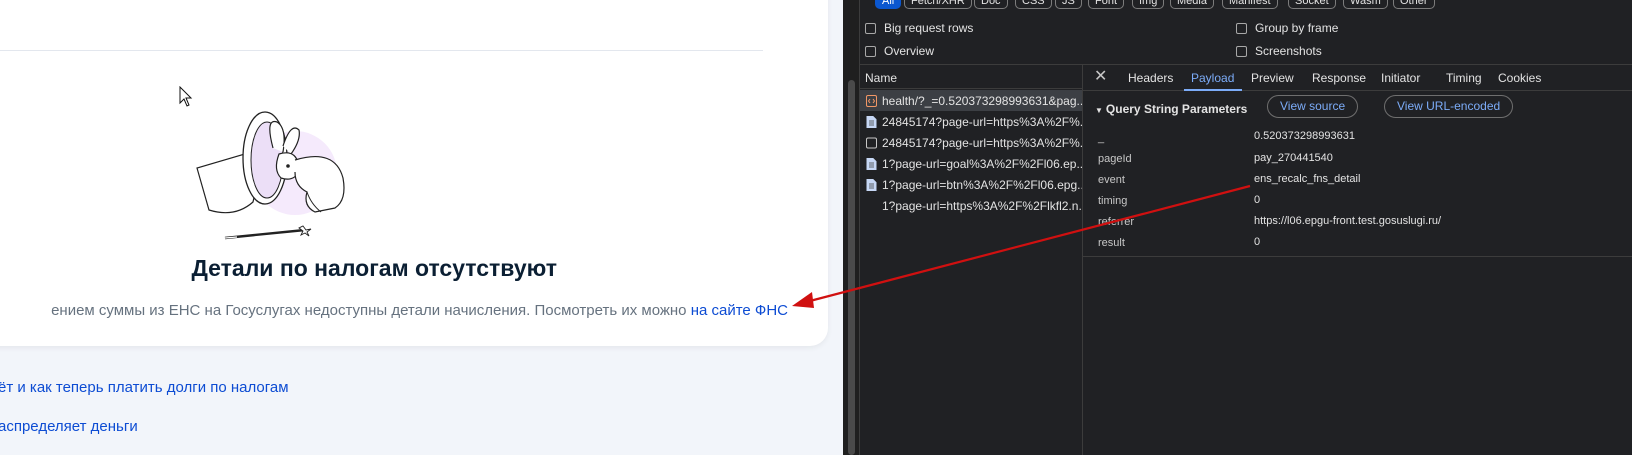  I want to click on checkbox-icon, so click(871, 142).